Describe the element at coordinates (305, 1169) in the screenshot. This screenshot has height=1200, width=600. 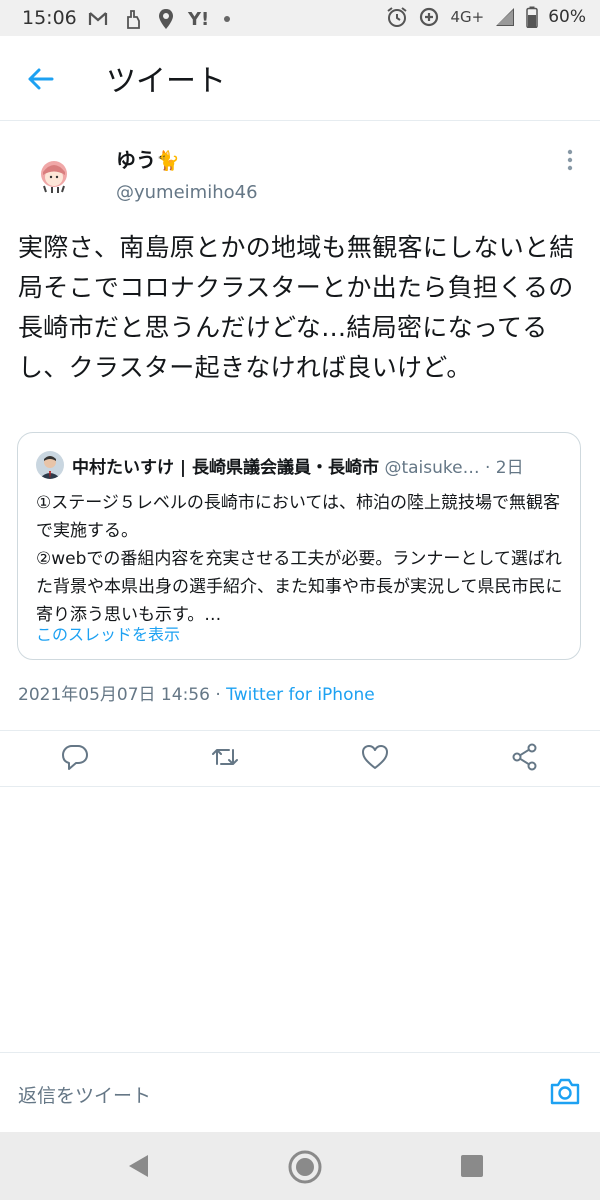
I see `nav-home-icon` at that location.